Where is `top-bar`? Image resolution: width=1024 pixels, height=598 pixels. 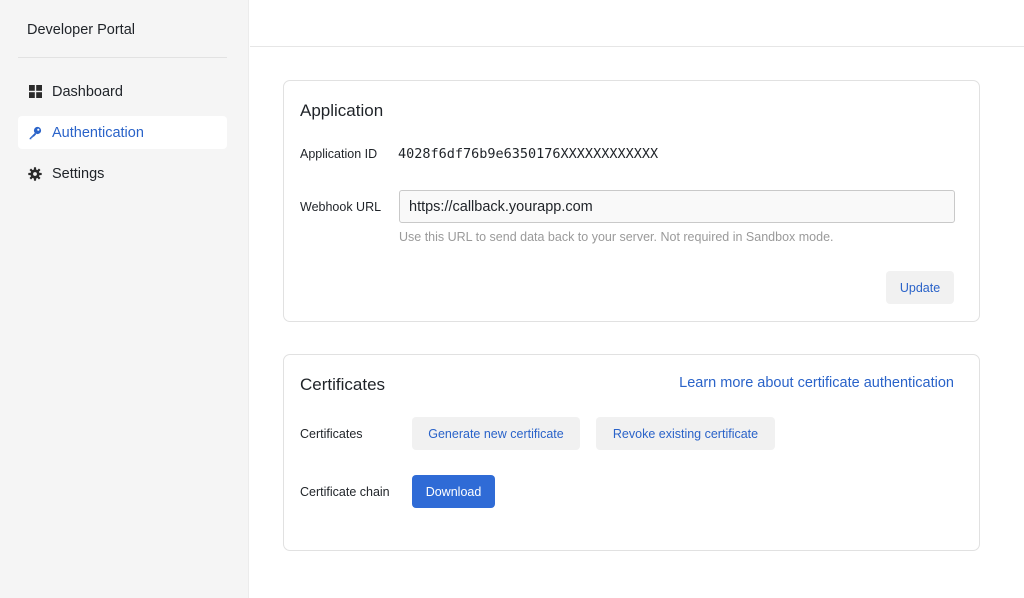 top-bar is located at coordinates (637, 23).